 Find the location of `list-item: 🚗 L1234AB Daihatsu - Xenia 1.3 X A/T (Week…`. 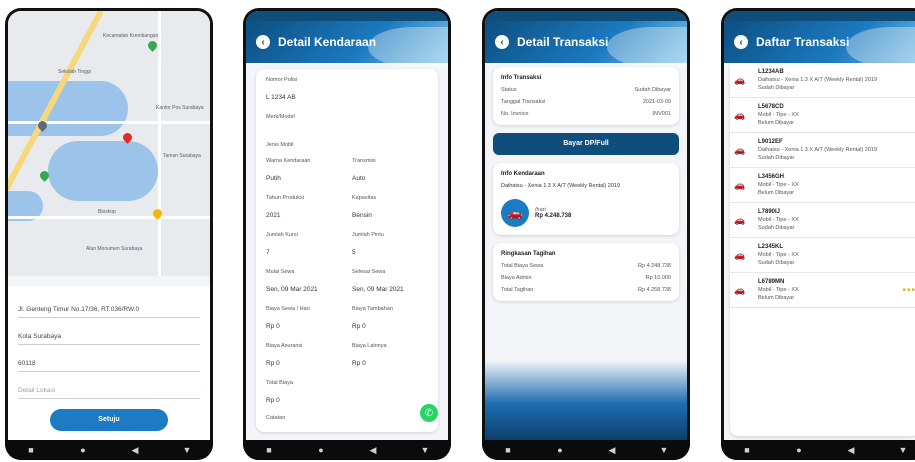

list-item: 🚗 L1234AB Daihatsu - Xenia 1.3 X A/T (Week… is located at coordinates (822, 80).